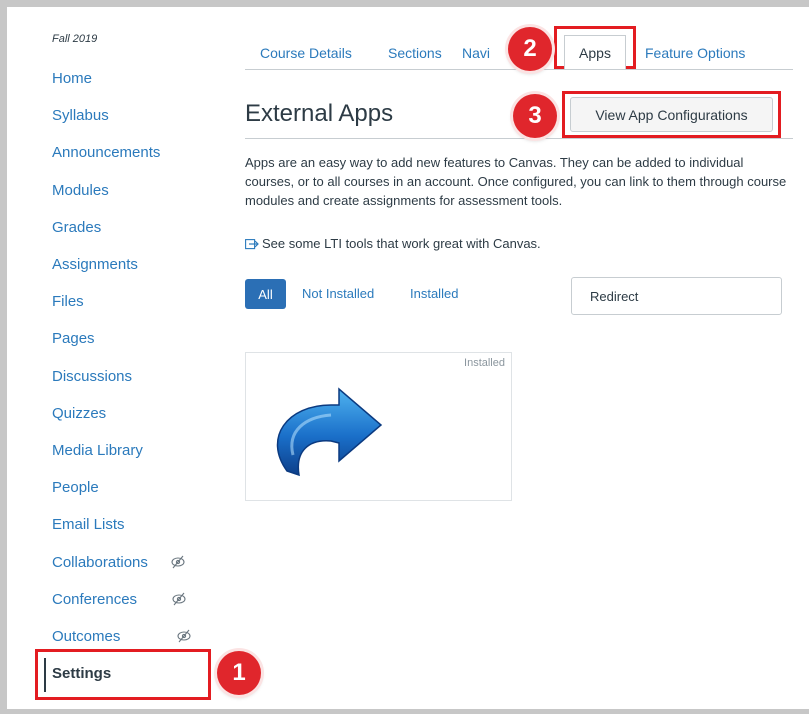 This screenshot has width=809, height=714. What do you see at coordinates (132, 264) in the screenshot?
I see `nav-item-assignments: Assignments` at bounding box center [132, 264].